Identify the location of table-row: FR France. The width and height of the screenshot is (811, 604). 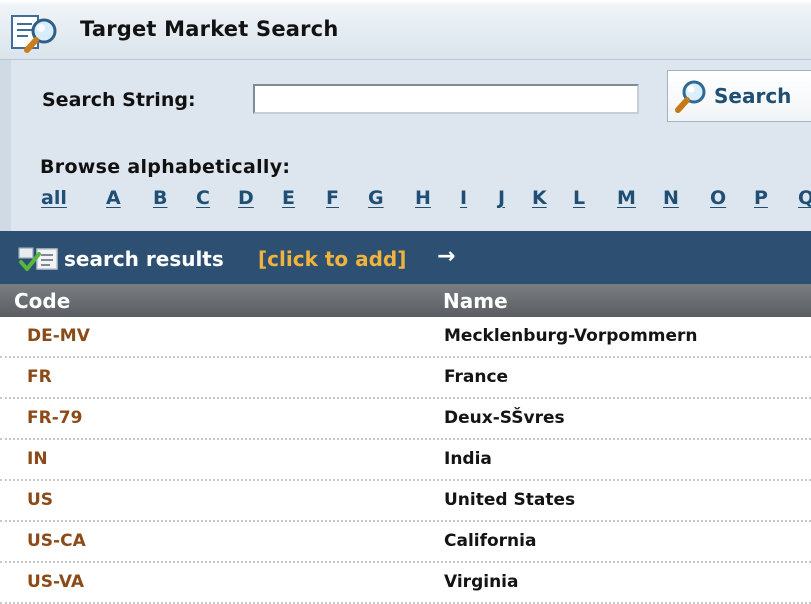
(405, 378).